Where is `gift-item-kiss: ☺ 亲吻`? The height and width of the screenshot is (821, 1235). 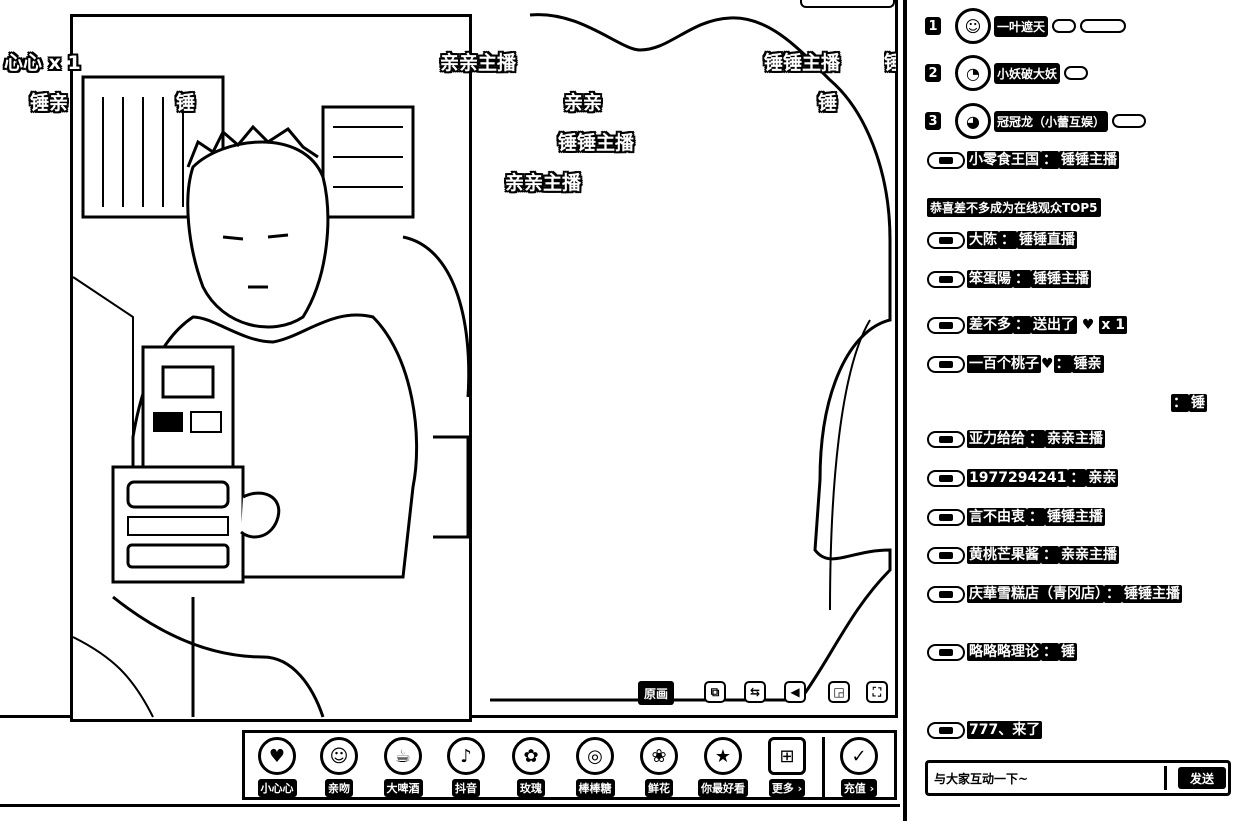
gift-item-kiss: ☺ 亲吻 is located at coordinates (339, 768).